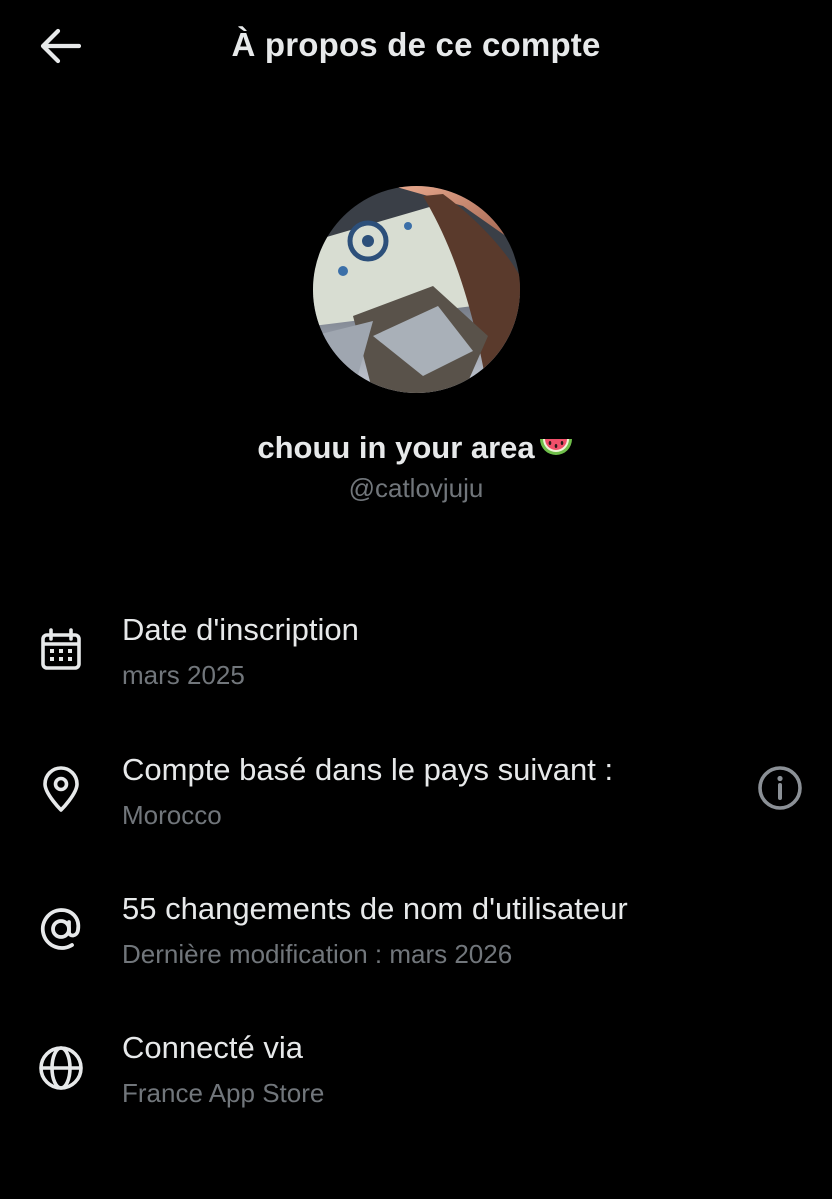 The height and width of the screenshot is (1199, 832). I want to click on watermelon-icon, so click(556, 448).